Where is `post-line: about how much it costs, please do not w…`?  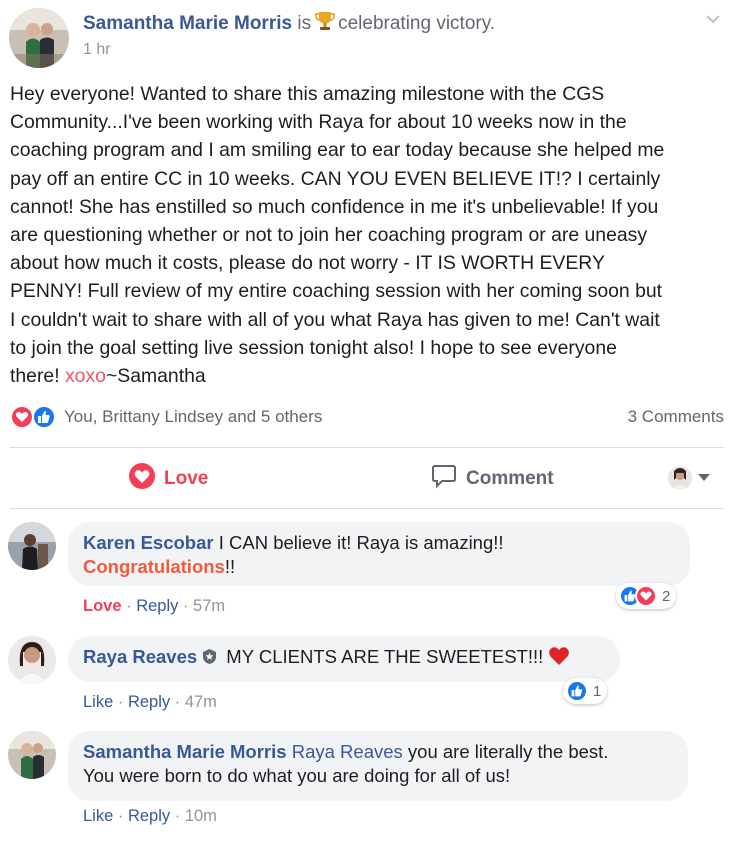
post-line: about how much it costs, please do not w… is located at coordinates (307, 263).